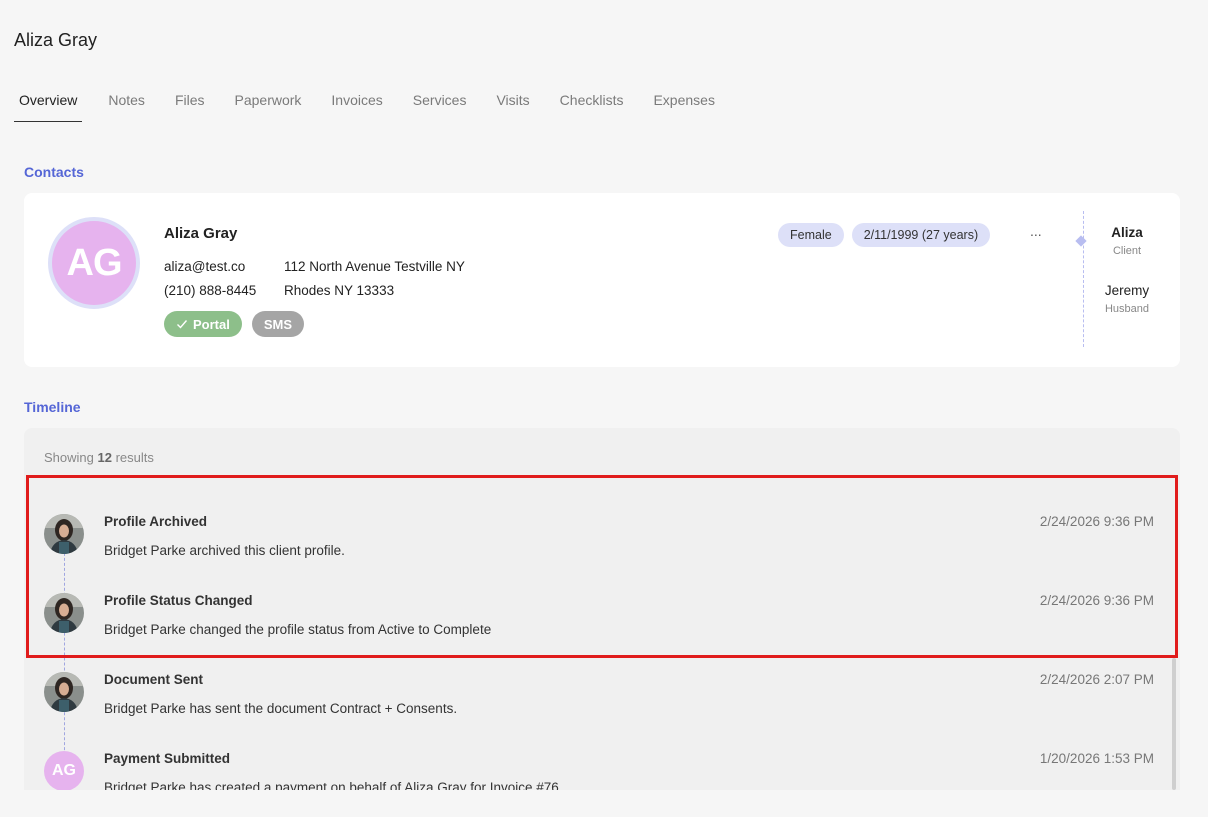 Image resolution: width=1208 pixels, height=817 pixels. What do you see at coordinates (69, 457) in the screenshot?
I see `results-prefix: Showing` at bounding box center [69, 457].